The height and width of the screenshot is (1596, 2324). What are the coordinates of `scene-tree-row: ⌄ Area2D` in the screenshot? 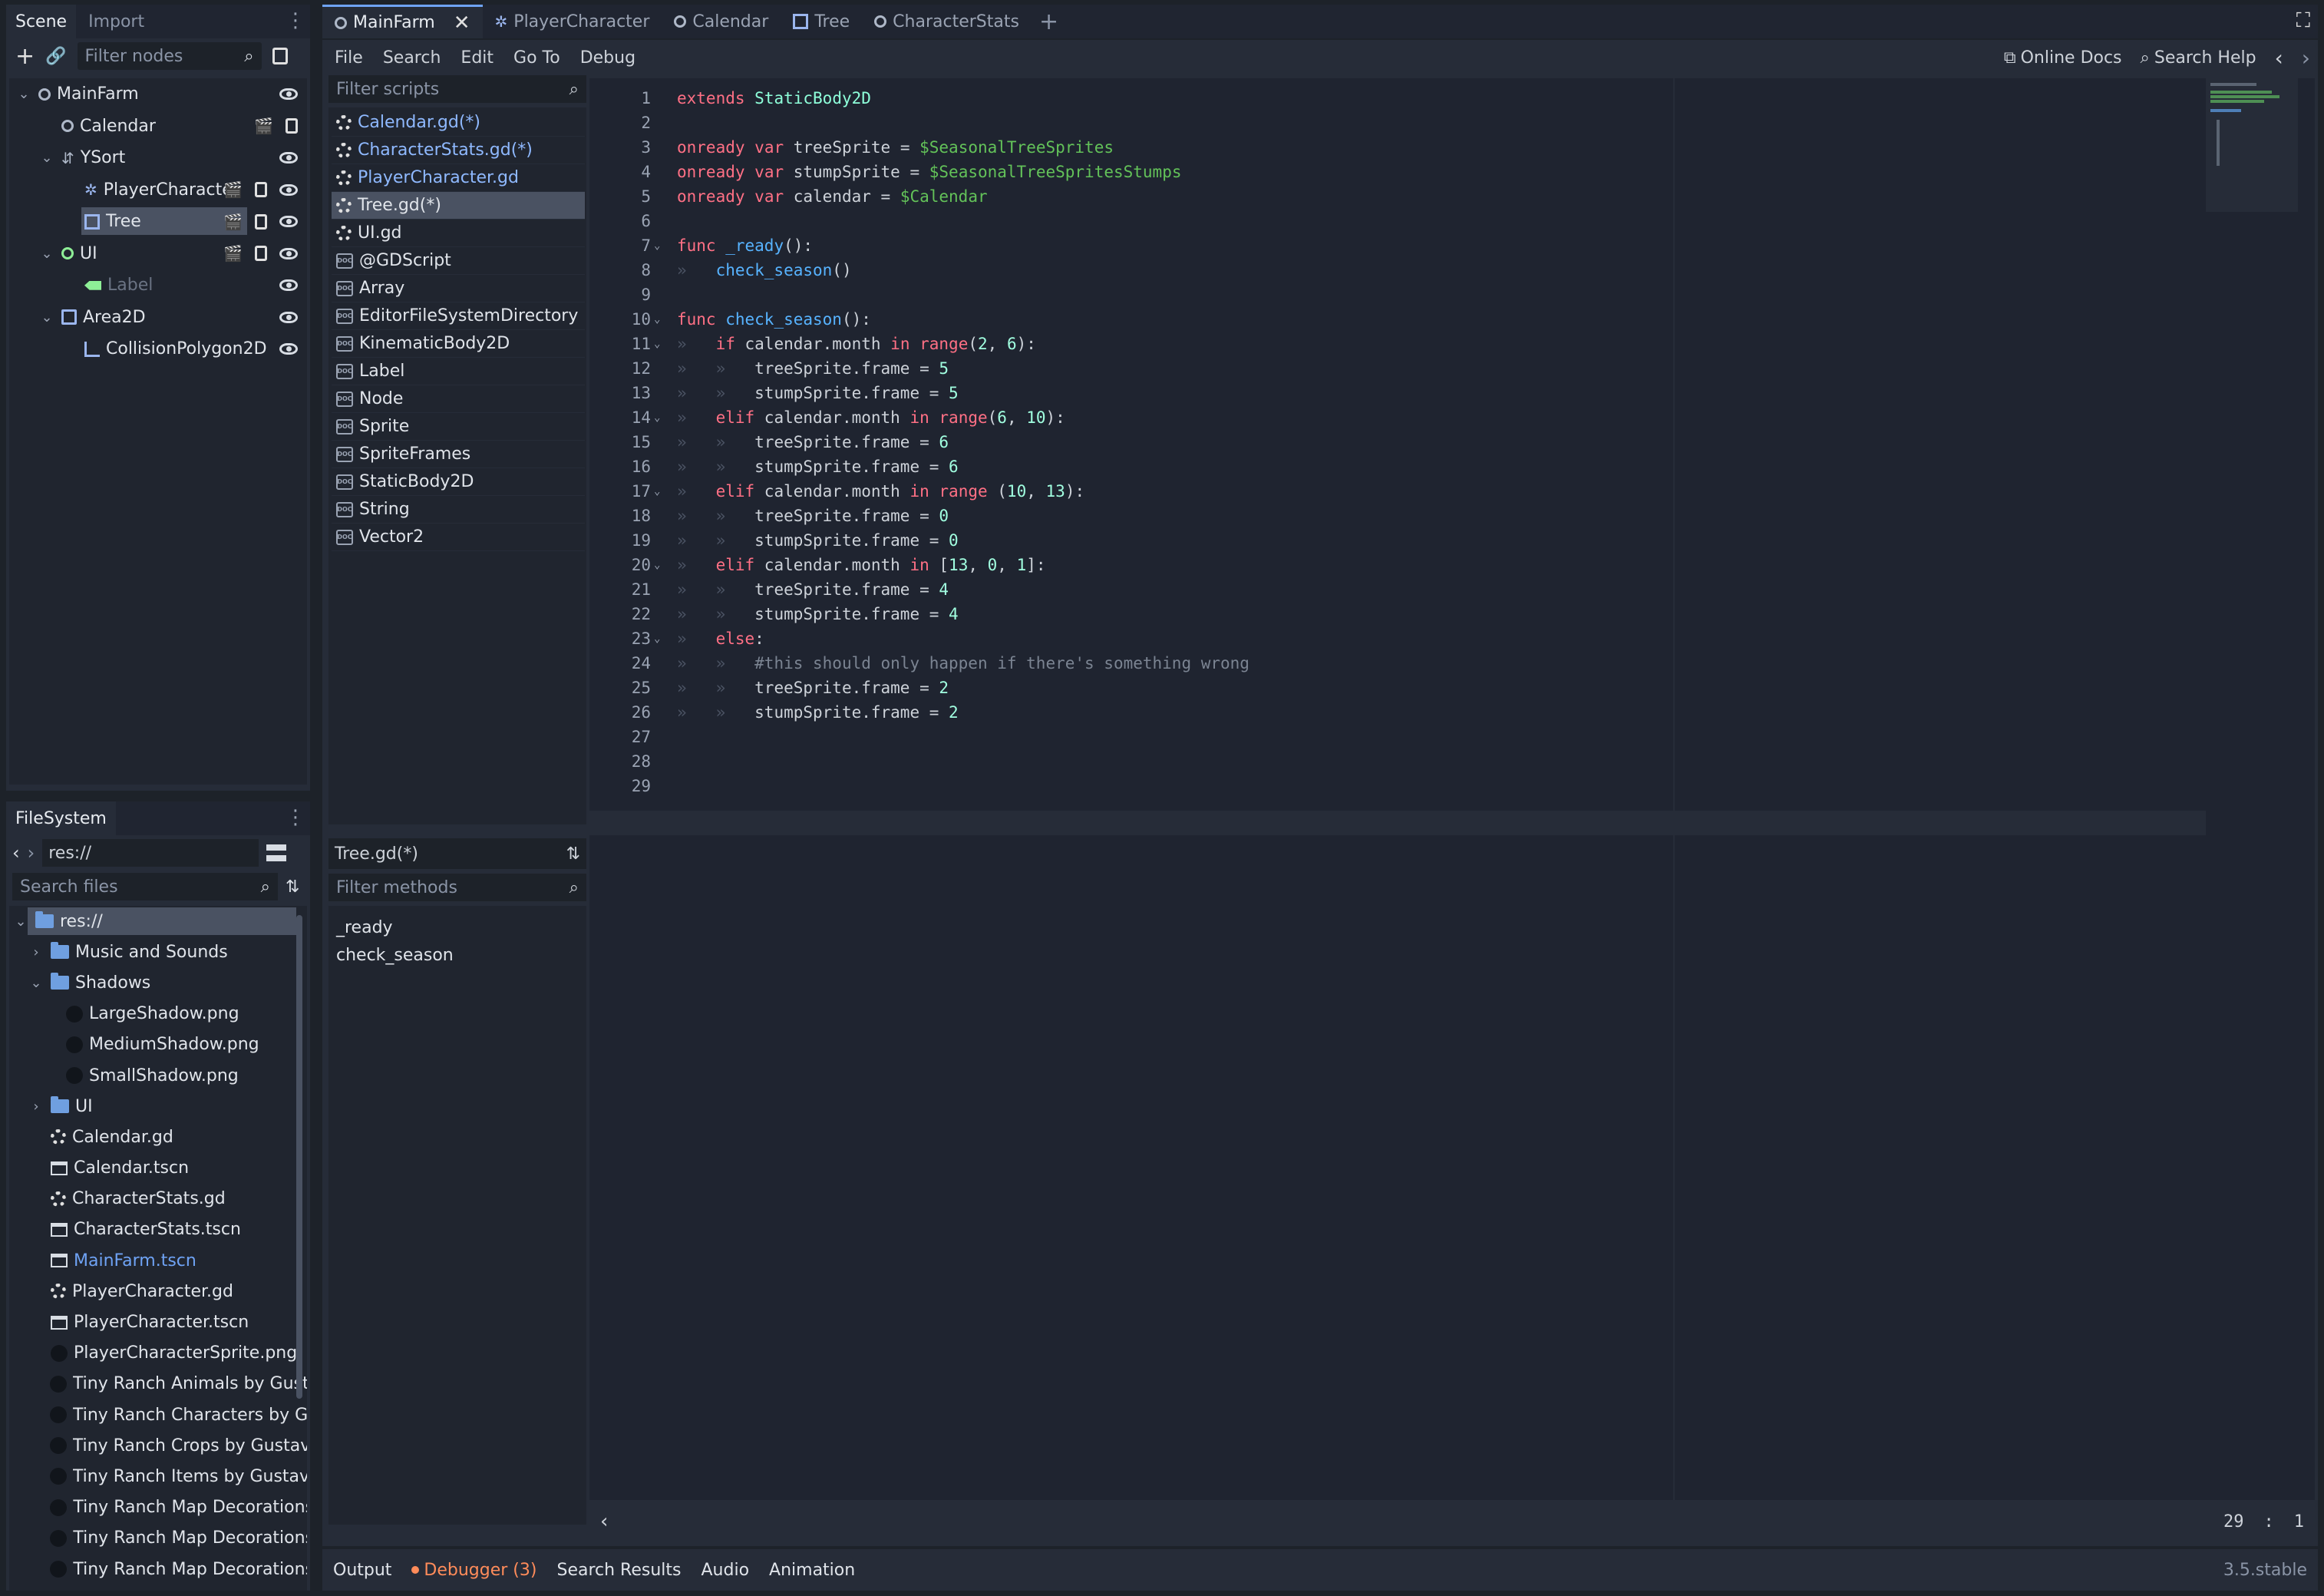 It's located at (158, 318).